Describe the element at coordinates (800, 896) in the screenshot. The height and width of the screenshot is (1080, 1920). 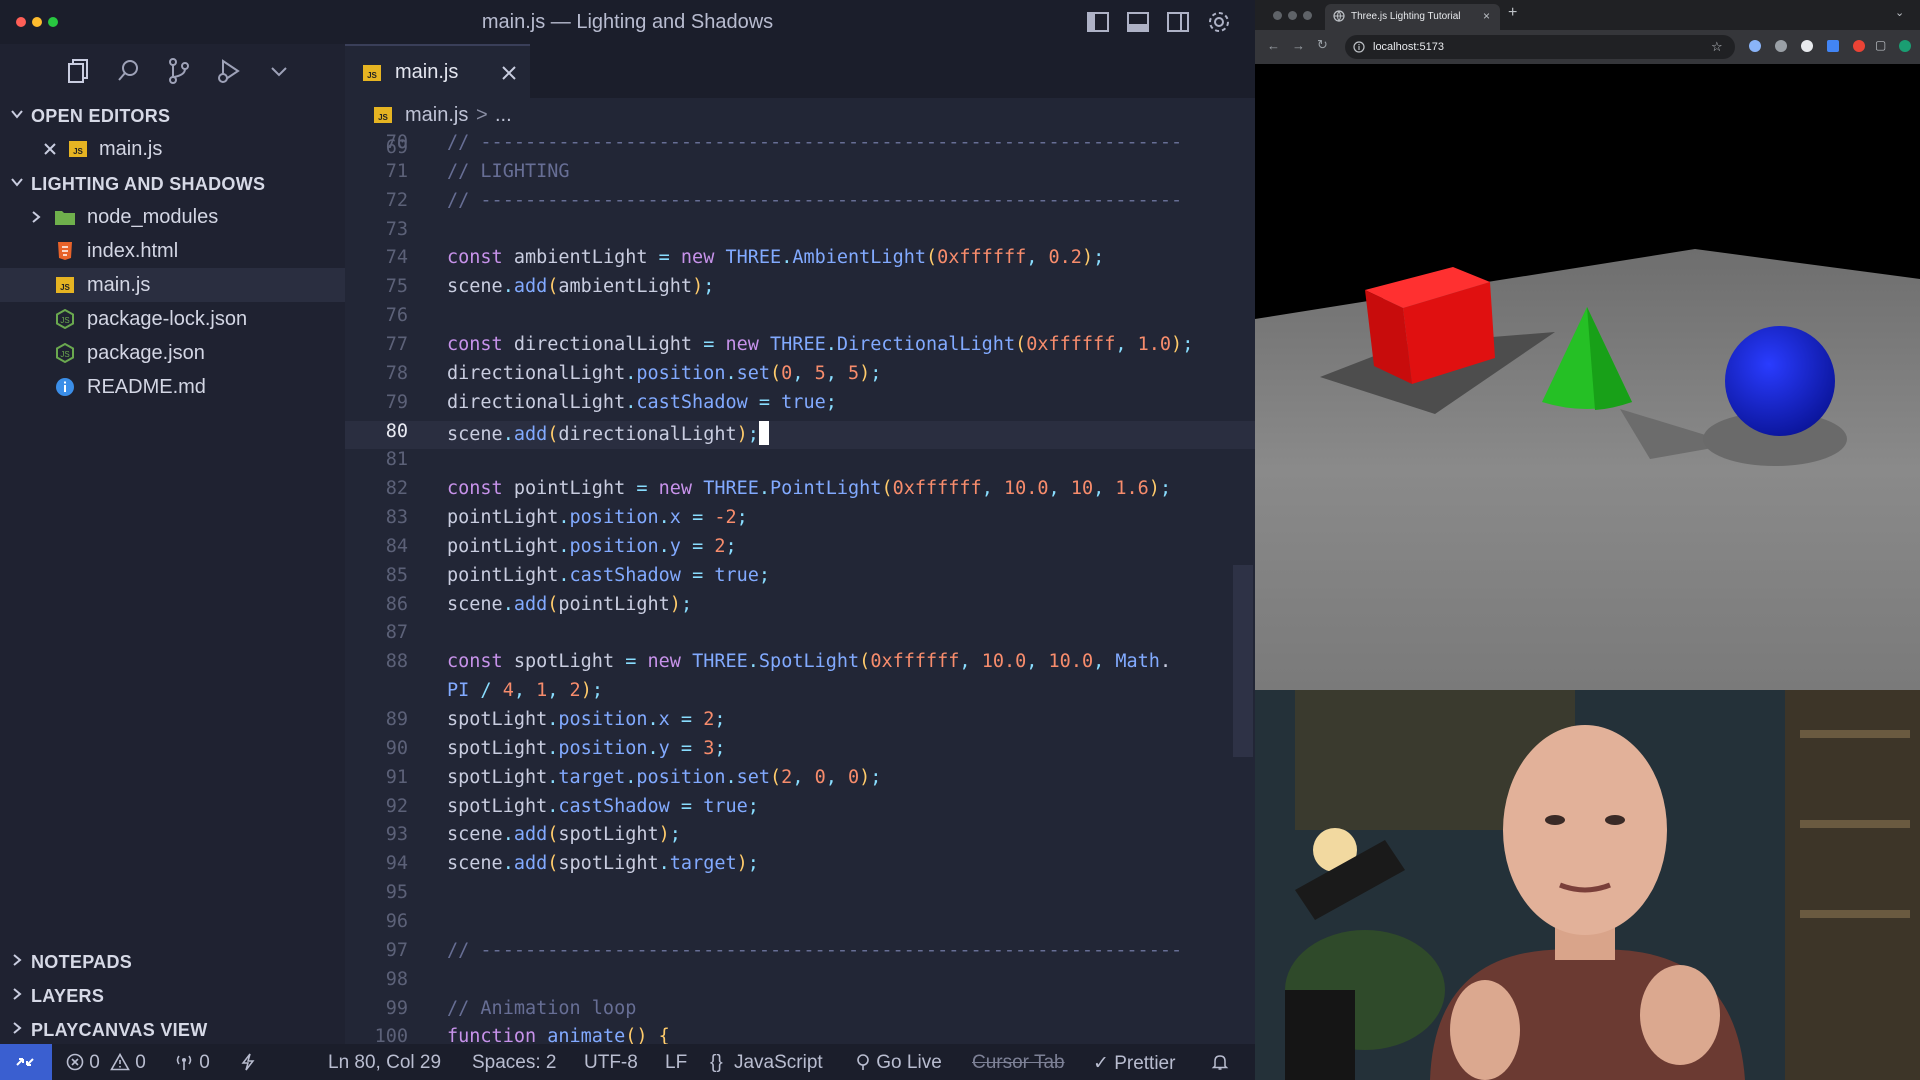
I see `code-line: 95` at that location.